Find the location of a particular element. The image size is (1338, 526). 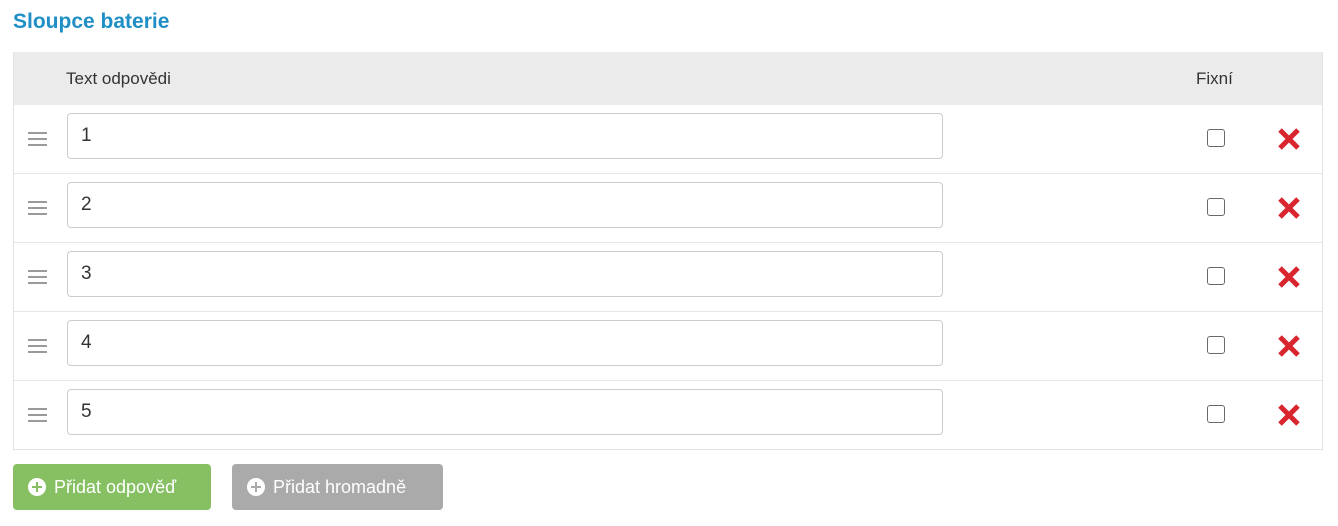

add-answer-button: Přidat odpověď is located at coordinates (112, 487).